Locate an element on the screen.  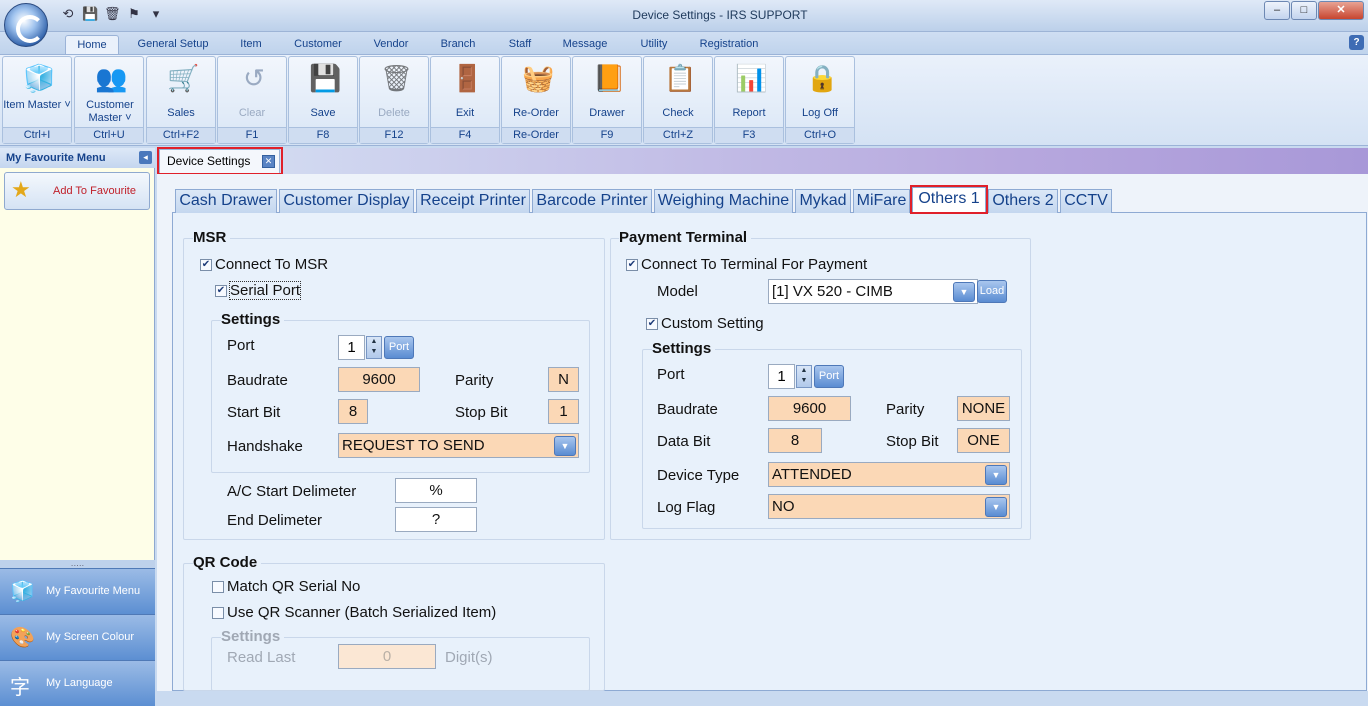
msr-title: MSR is located at coordinates (212, 237).